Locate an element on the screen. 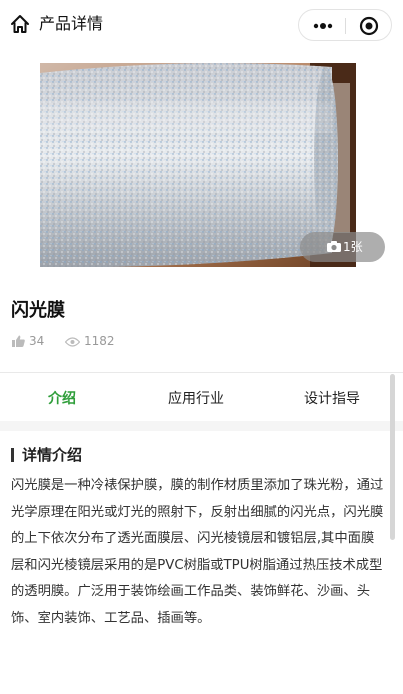 The height and width of the screenshot is (694, 403). section-heading-marker is located at coordinates (12, 455).